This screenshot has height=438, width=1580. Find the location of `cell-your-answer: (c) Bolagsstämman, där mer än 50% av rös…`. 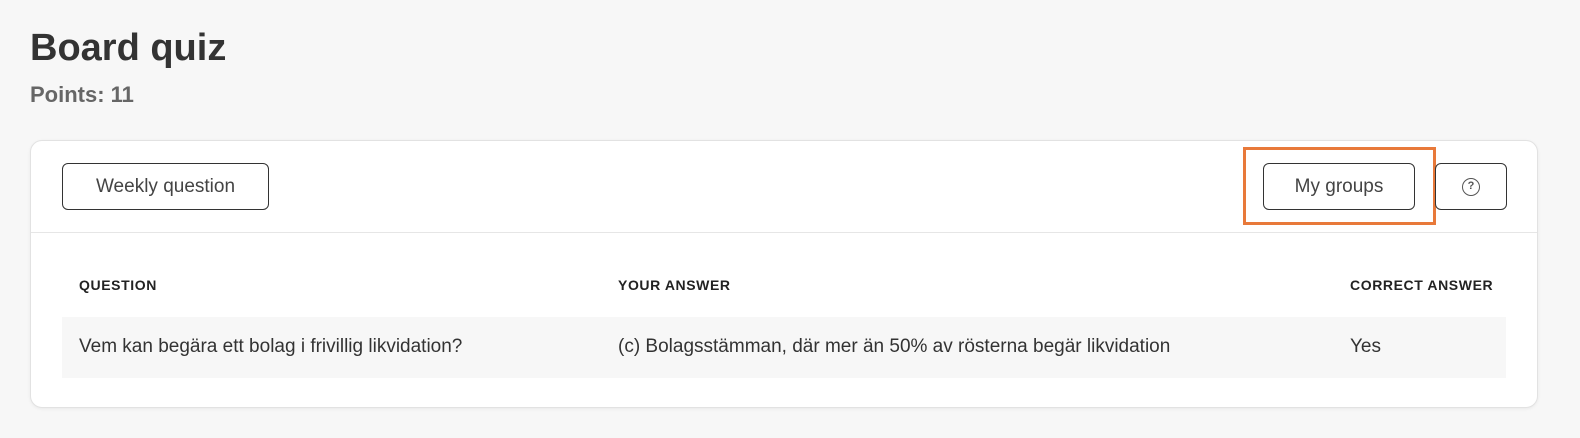

cell-your-answer: (c) Bolagsstämman, där mer än 50% av rös… is located at coordinates (894, 346).